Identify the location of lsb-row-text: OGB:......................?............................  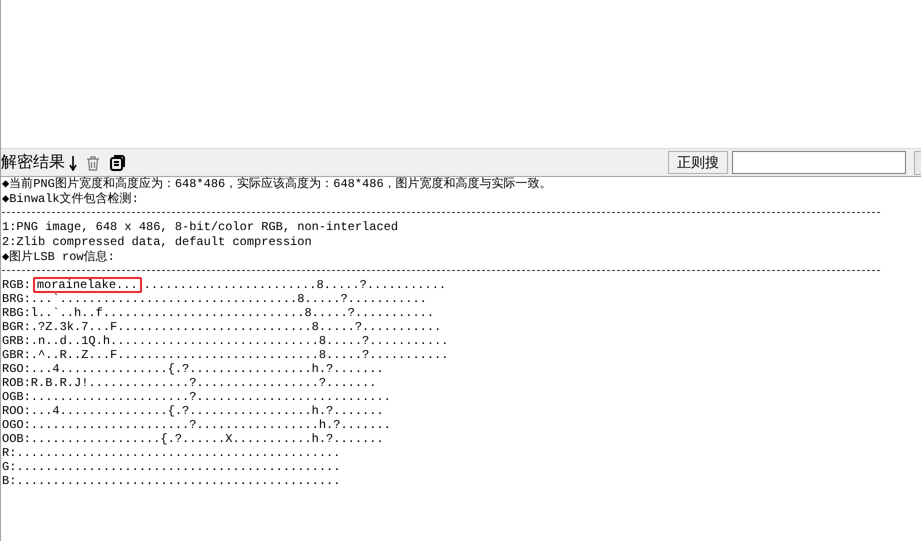
(196, 397).